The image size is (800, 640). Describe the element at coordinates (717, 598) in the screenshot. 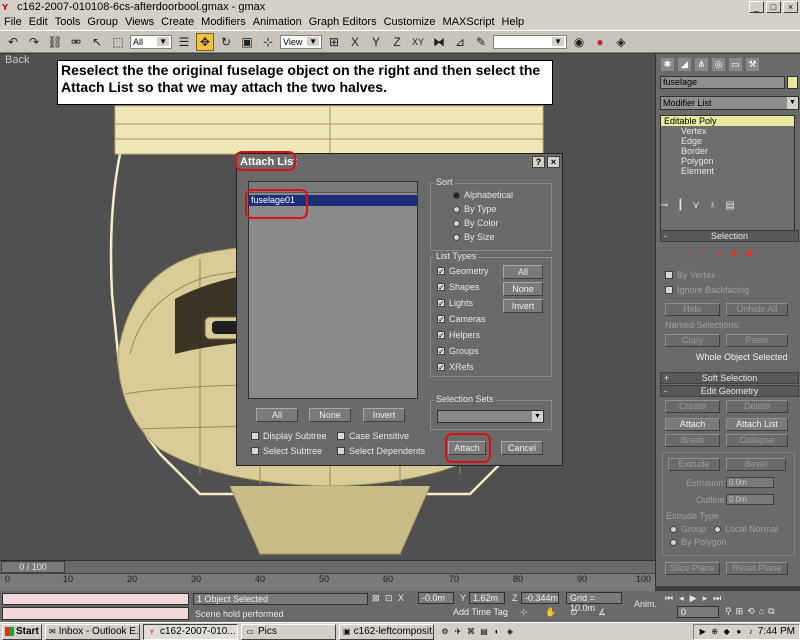

I see `go-to-end-icon: ⏭` at that location.